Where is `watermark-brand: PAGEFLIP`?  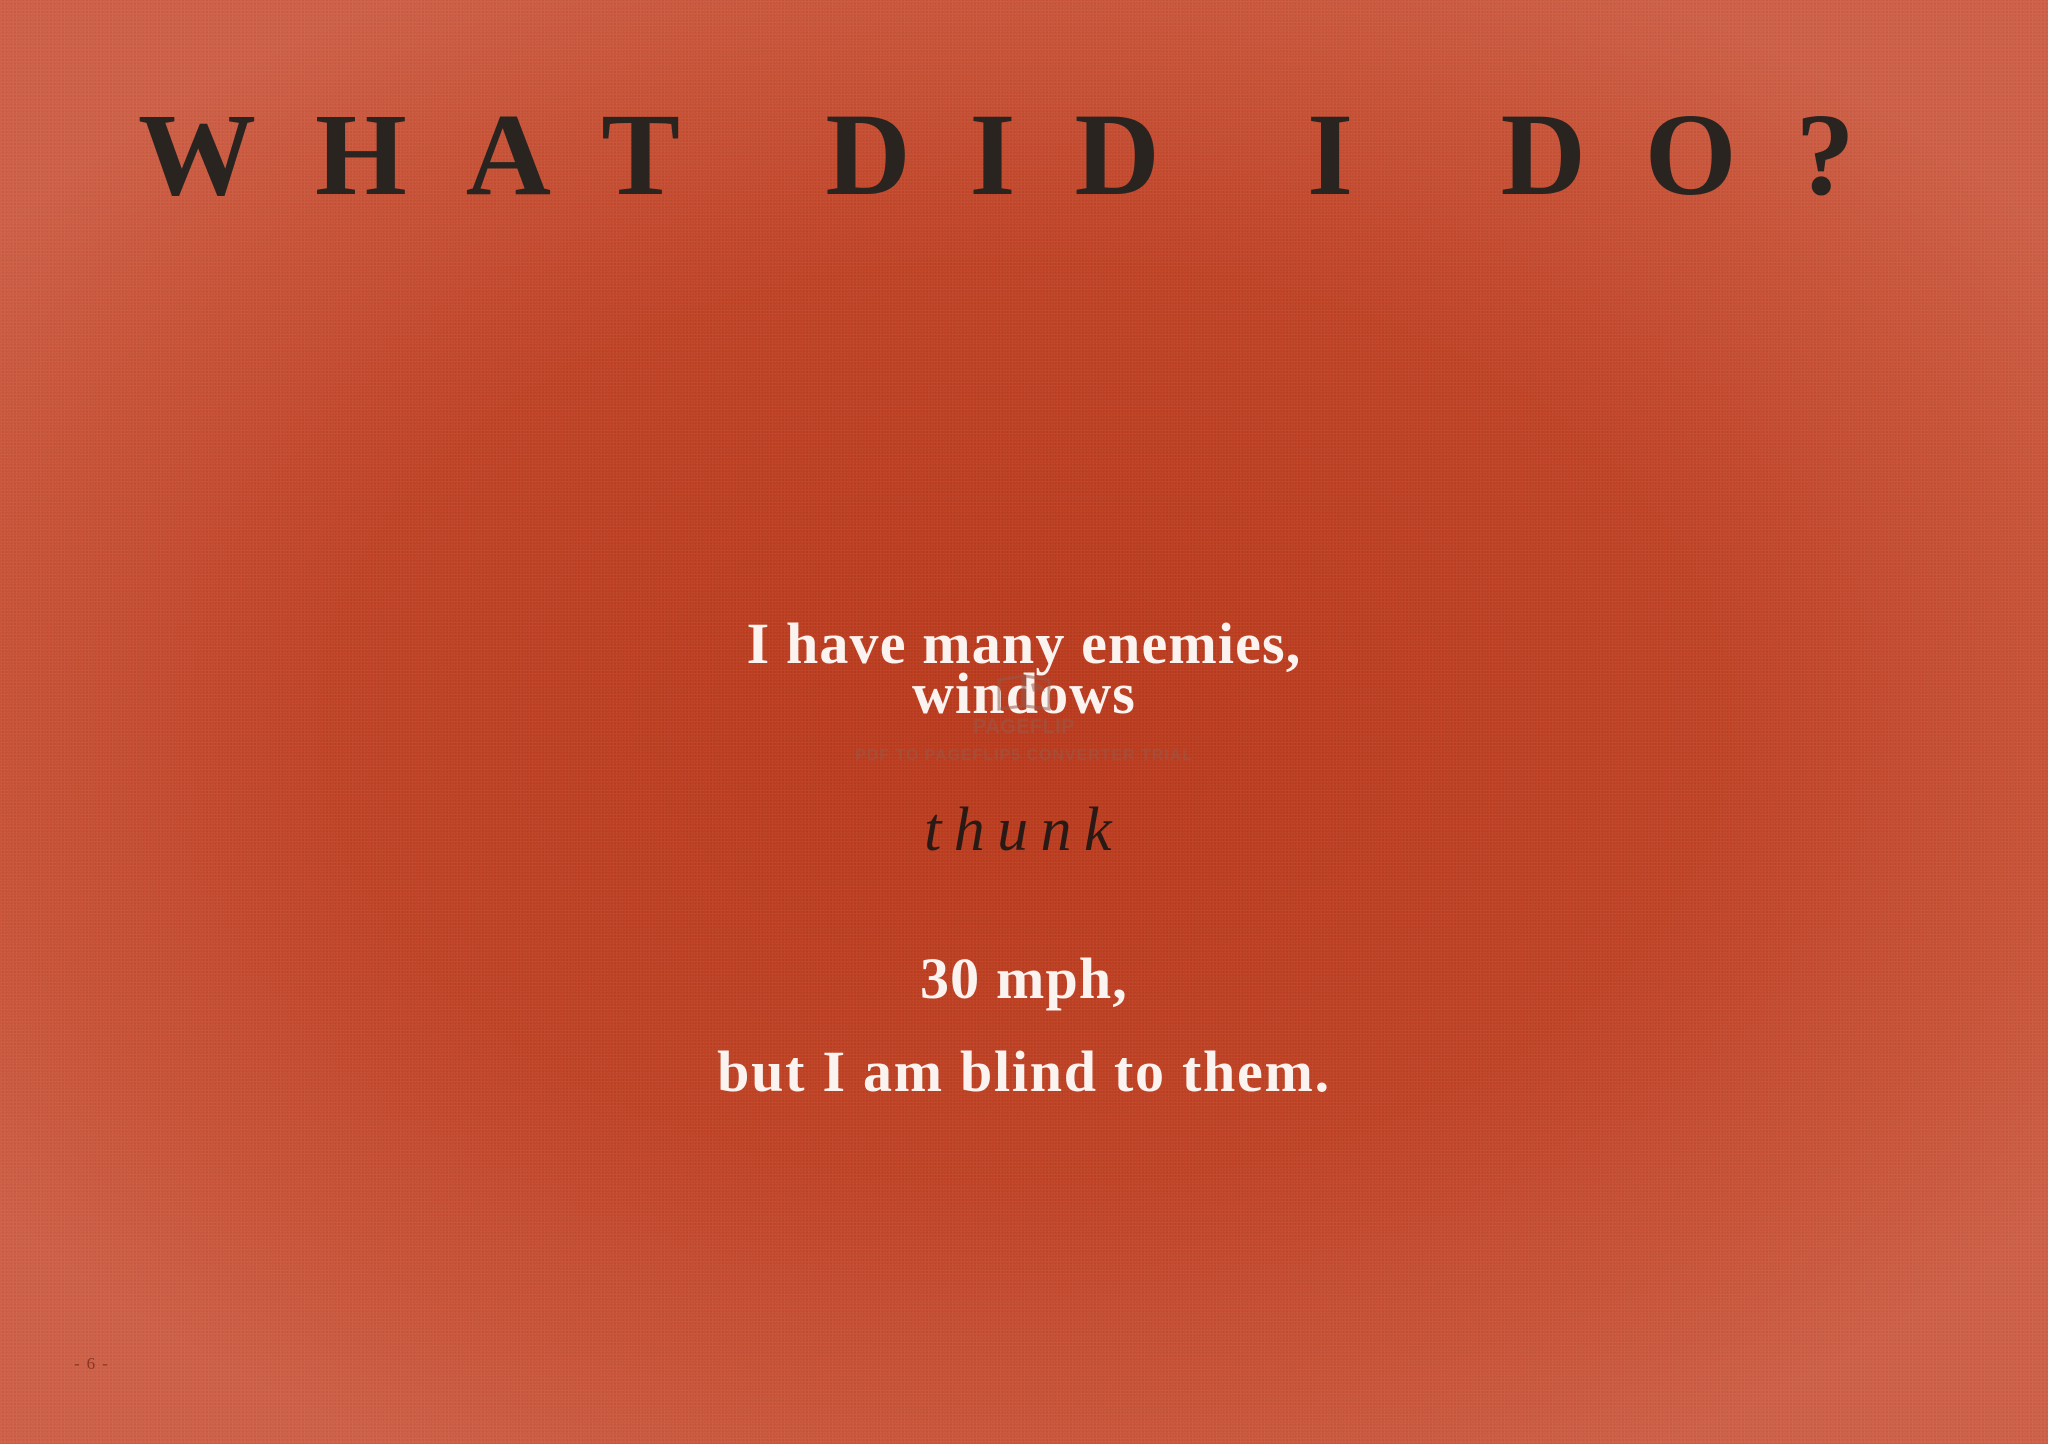
watermark-brand: PAGEFLIP is located at coordinates (1024, 727).